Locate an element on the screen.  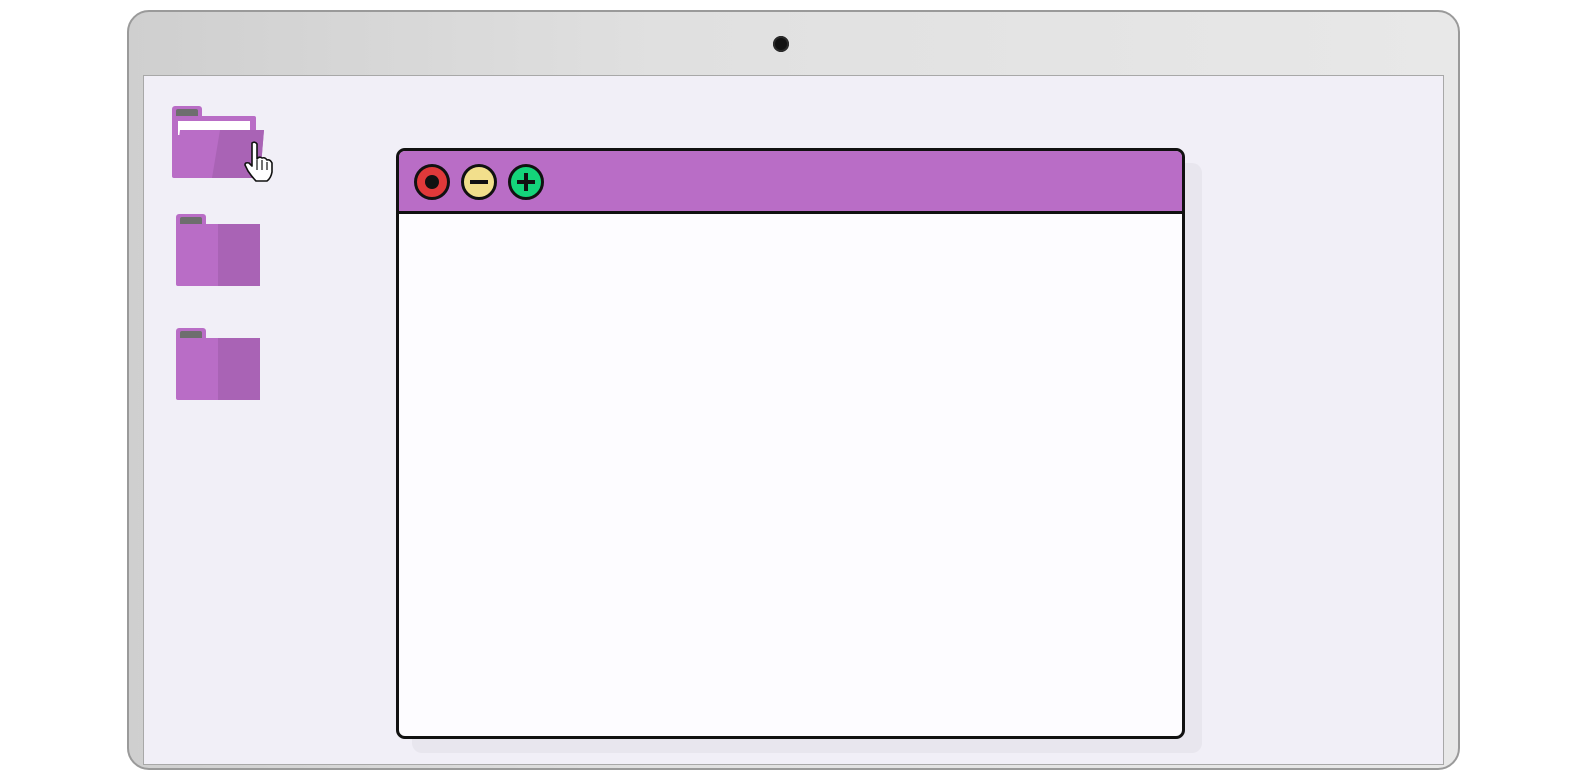
hand-pointer-icon is located at coordinates (259, 162).